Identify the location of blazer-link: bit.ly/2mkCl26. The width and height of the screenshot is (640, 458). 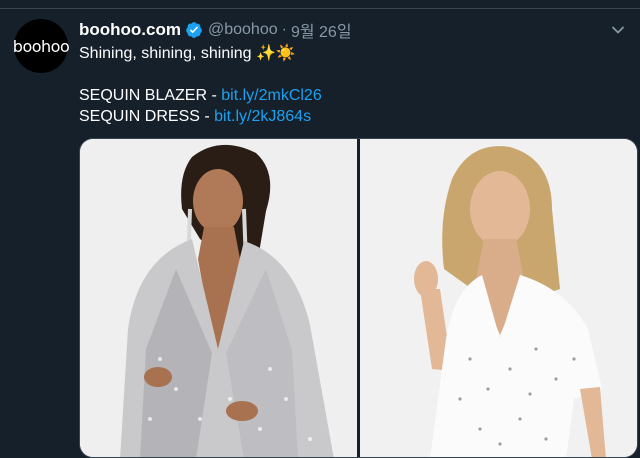
(271, 95).